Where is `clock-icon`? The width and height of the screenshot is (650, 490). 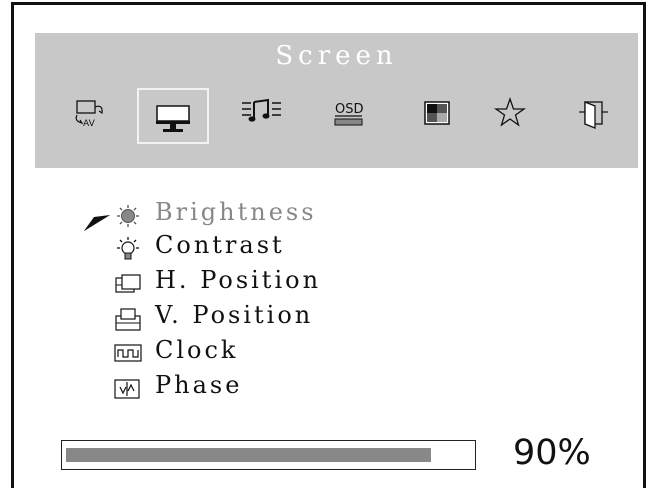
clock-icon is located at coordinates (128, 353).